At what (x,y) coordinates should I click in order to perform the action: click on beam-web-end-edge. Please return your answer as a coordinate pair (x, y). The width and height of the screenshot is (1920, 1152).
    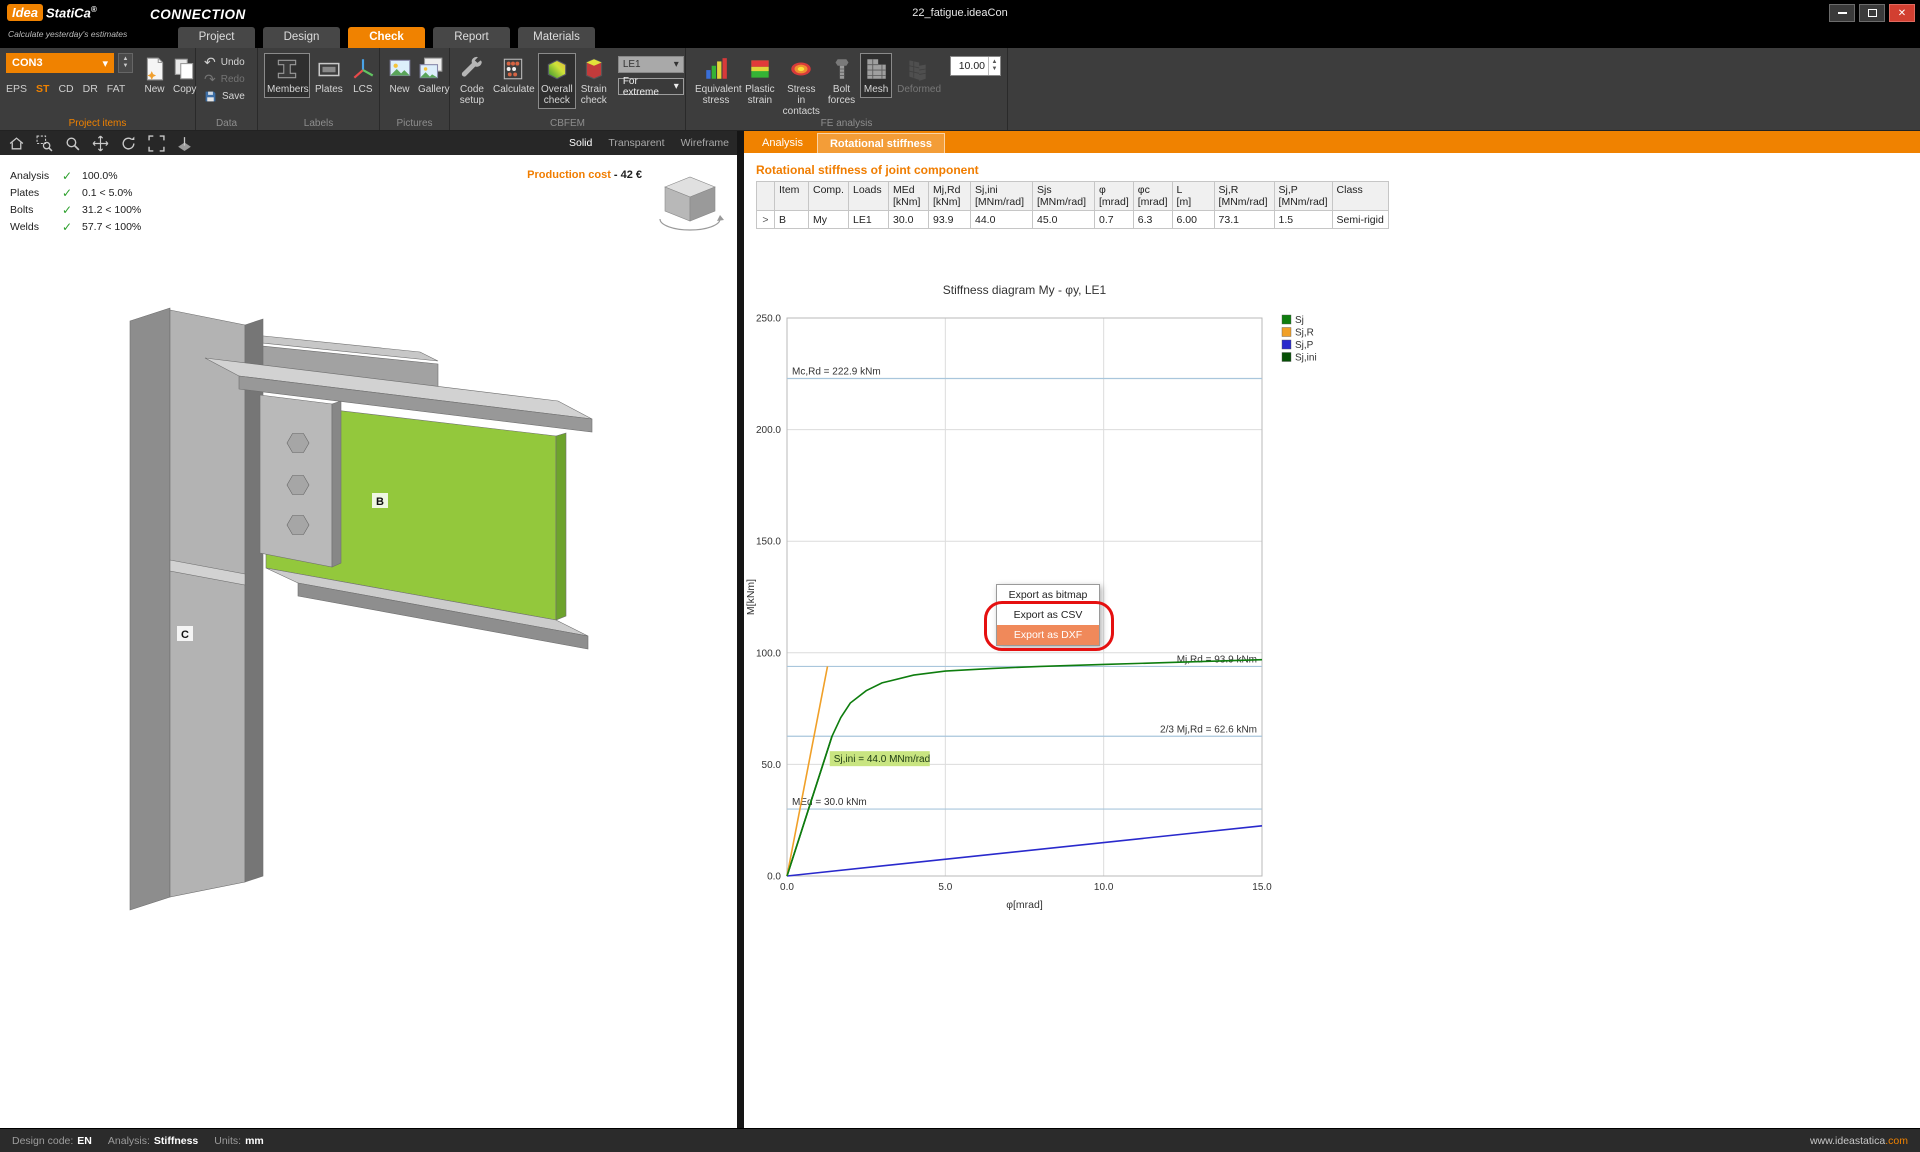
    Looking at the image, I should click on (561, 526).